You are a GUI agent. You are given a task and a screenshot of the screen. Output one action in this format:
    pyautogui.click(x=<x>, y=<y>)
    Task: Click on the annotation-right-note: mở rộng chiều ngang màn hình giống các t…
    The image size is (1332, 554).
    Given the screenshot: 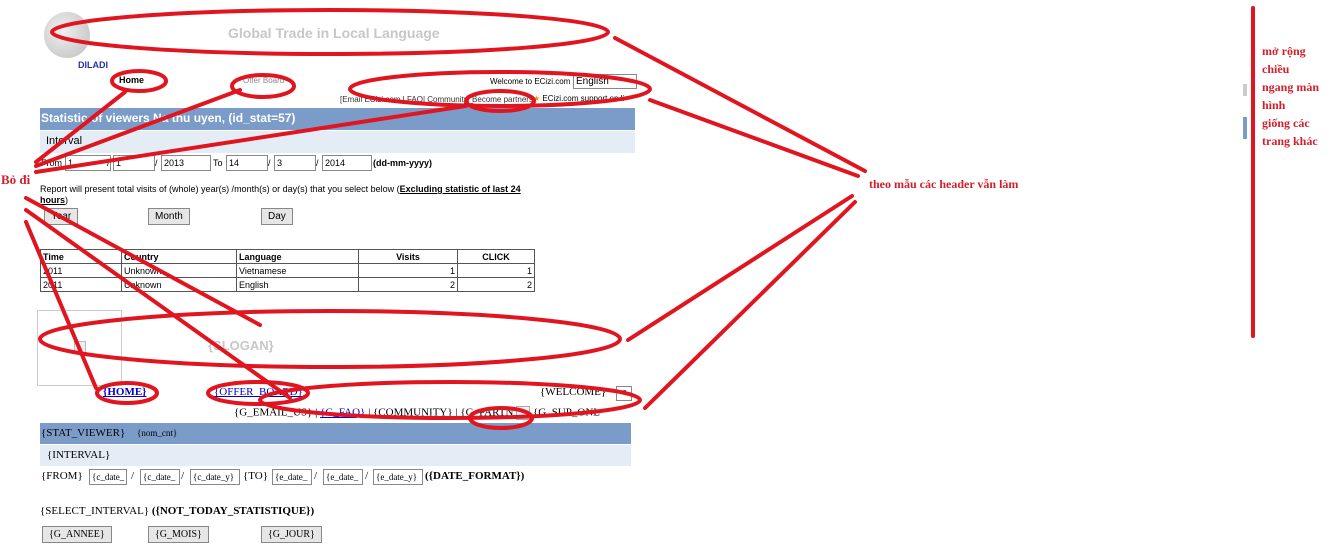 What is the action you would take?
    pyautogui.click(x=1290, y=96)
    